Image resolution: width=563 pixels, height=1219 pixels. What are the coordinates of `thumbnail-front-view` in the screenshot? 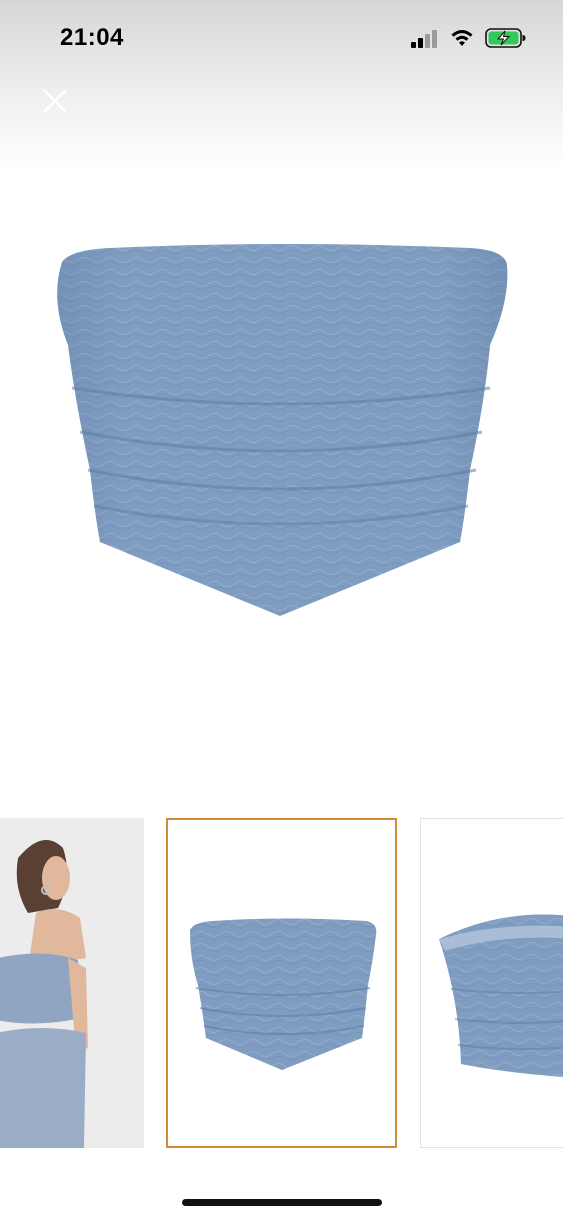 It's located at (281, 983).